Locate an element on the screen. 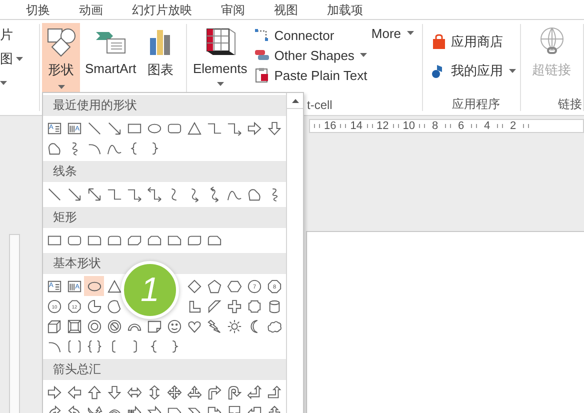 The width and height of the screenshot is (584, 413). more-button: More is located at coordinates (392, 33).